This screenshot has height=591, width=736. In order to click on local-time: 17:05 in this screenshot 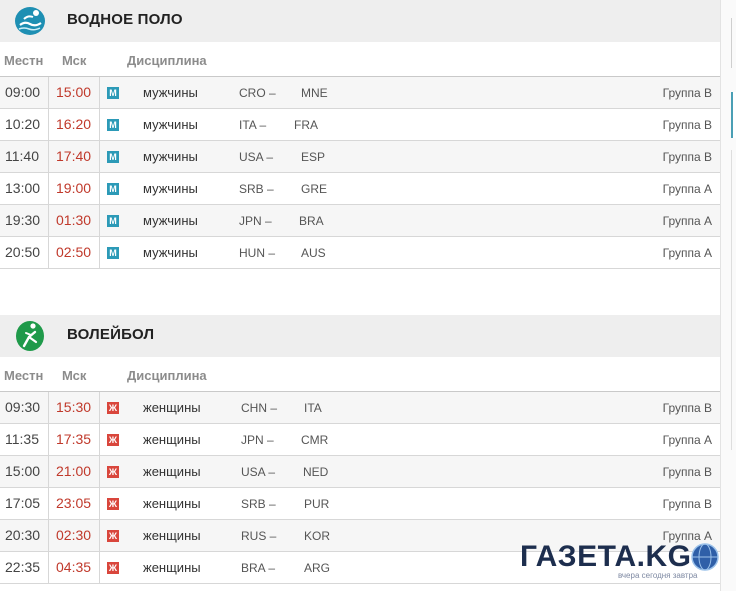, I will do `click(24, 503)`.